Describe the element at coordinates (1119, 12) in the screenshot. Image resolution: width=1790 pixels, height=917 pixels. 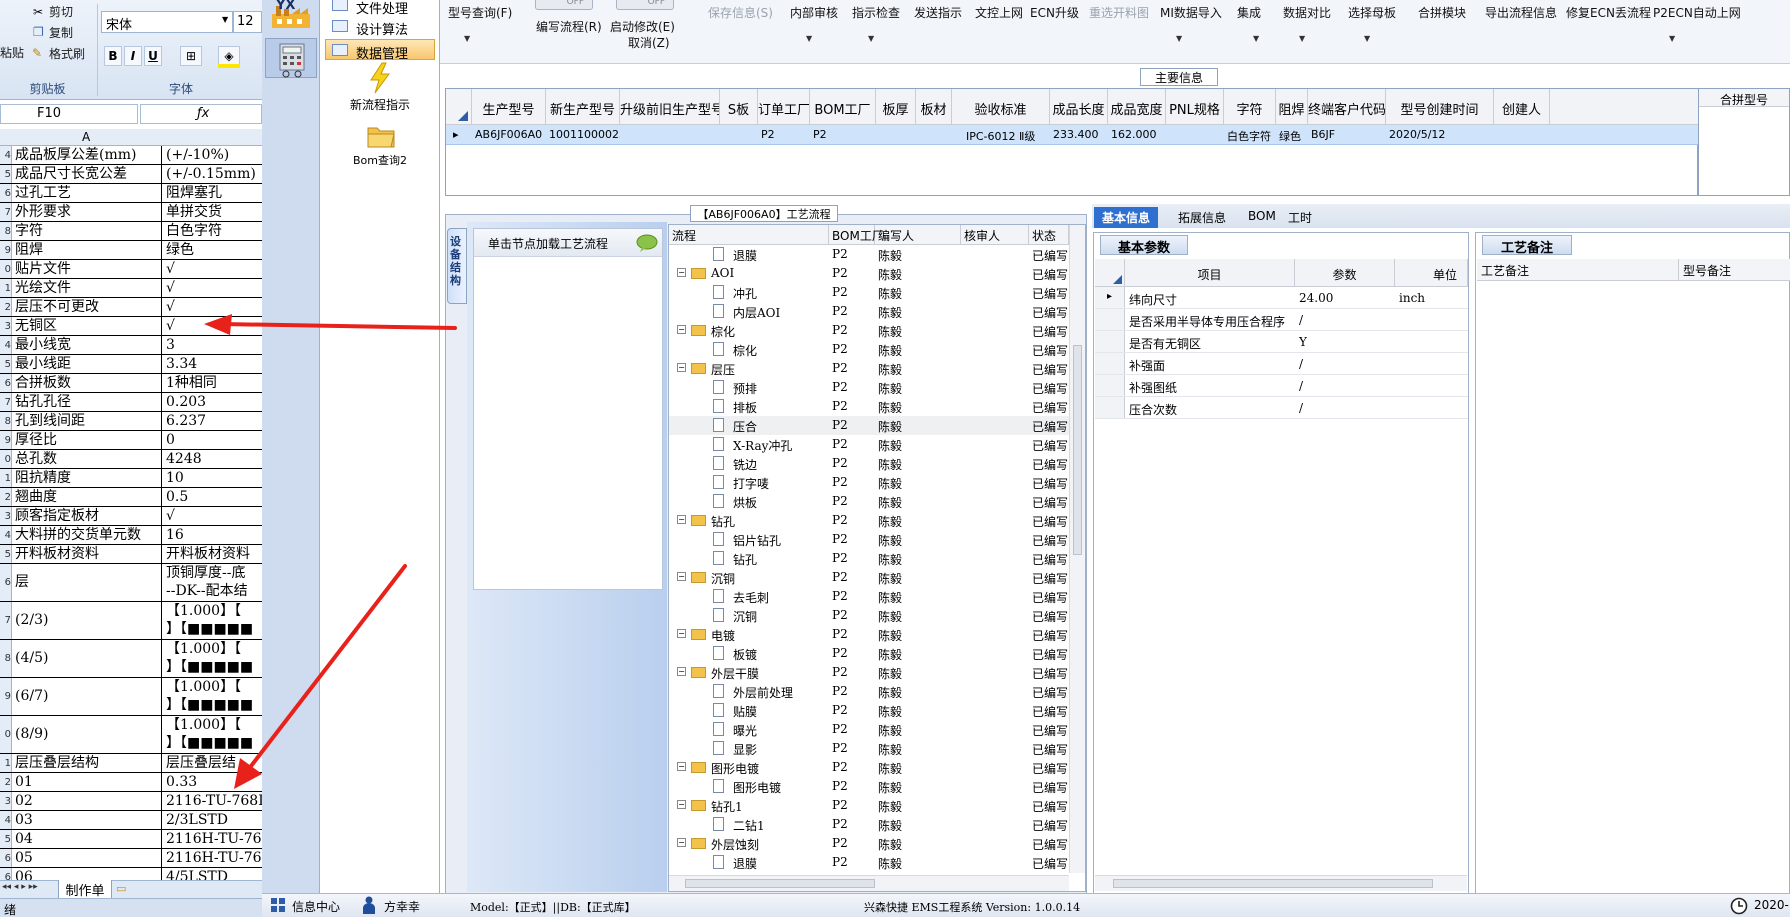
I see `toolbar-button: 重选开料图` at that location.